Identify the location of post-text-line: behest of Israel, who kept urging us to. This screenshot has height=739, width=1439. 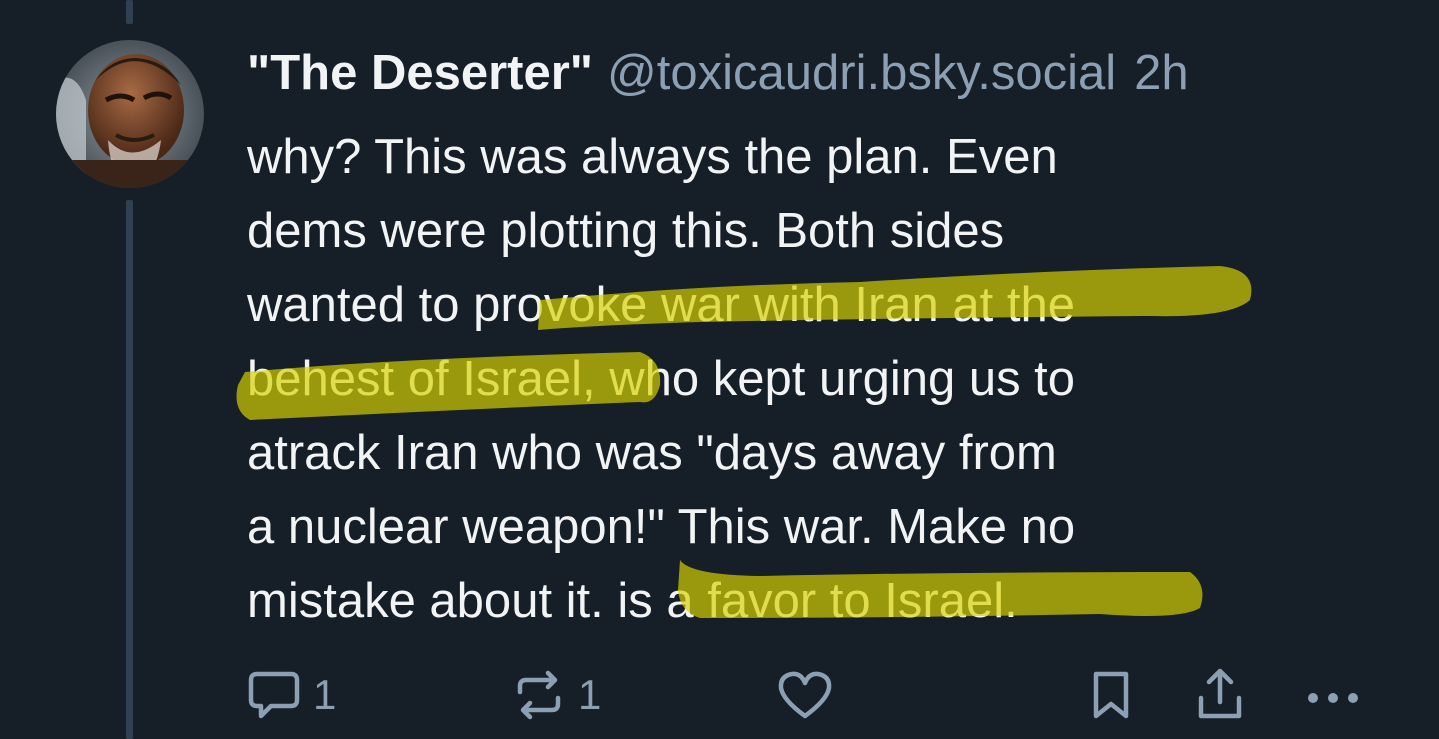
(661, 379).